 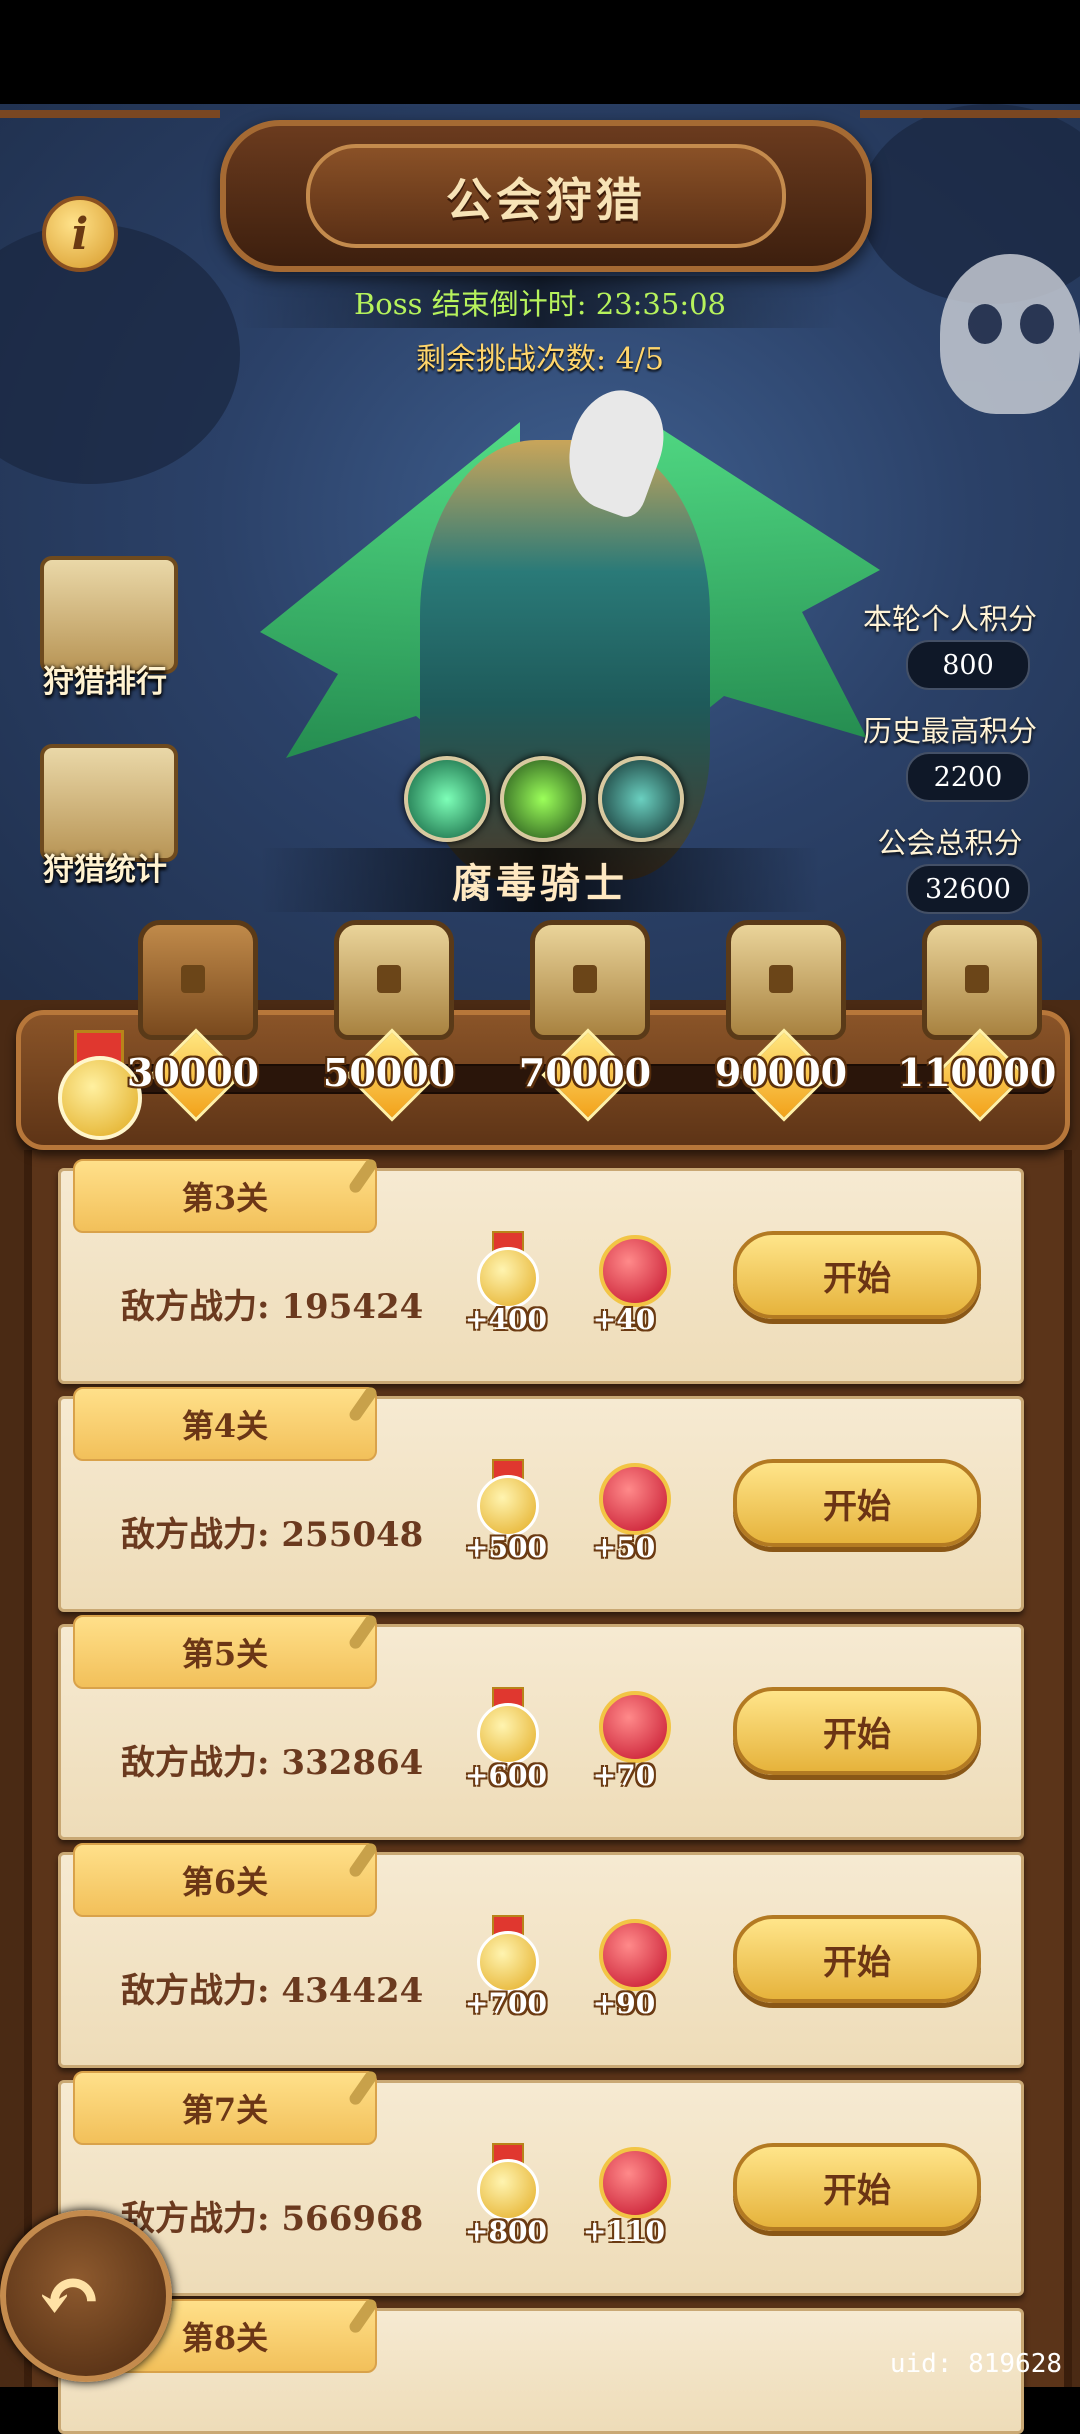 I want to click on boss-countdown: Boss 结束倒计时: 23:35:08, so click(x=540, y=302).